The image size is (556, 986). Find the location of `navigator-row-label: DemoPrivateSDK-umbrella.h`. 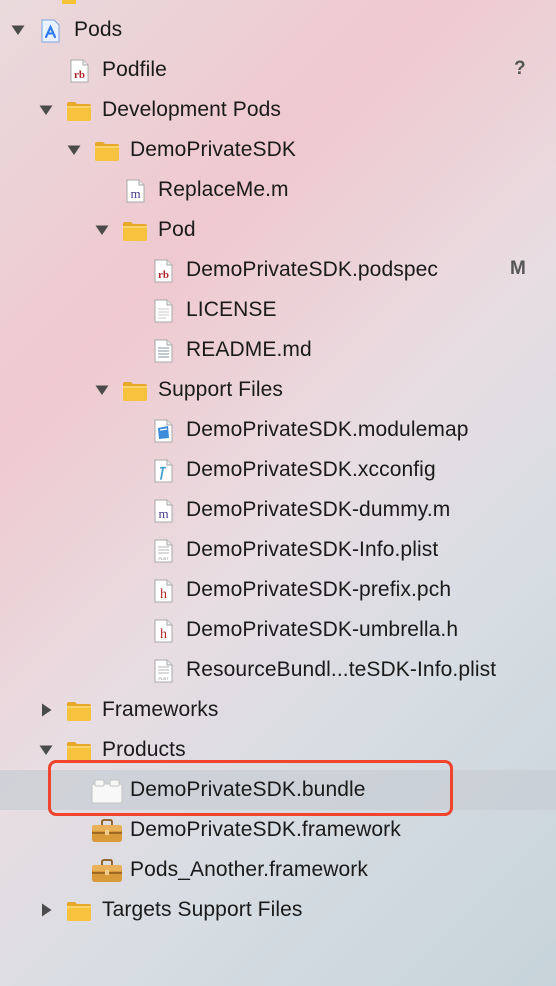

navigator-row-label: DemoPrivateSDK-umbrella.h is located at coordinates (322, 629).